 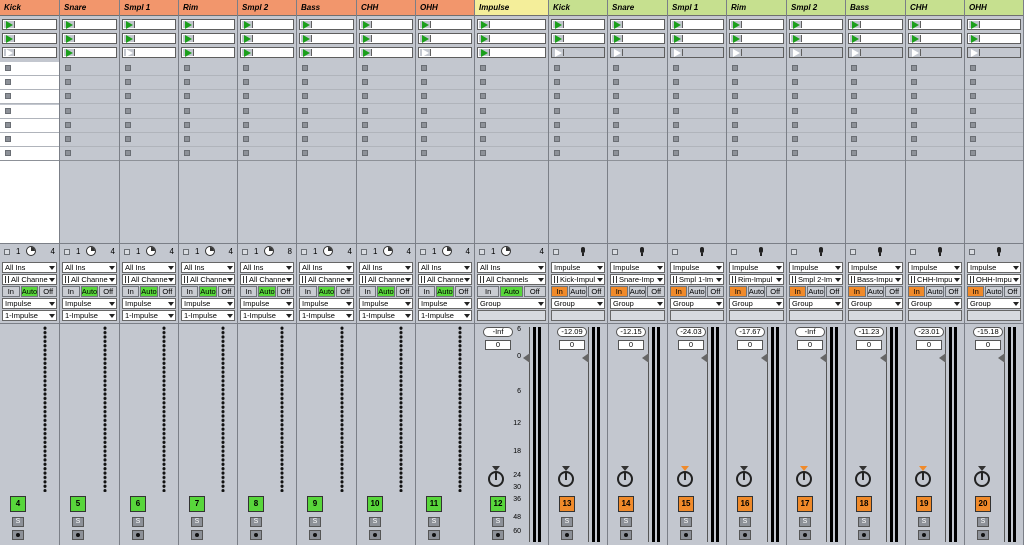 I want to click on track-activator-button: 17, so click(x=805, y=504).